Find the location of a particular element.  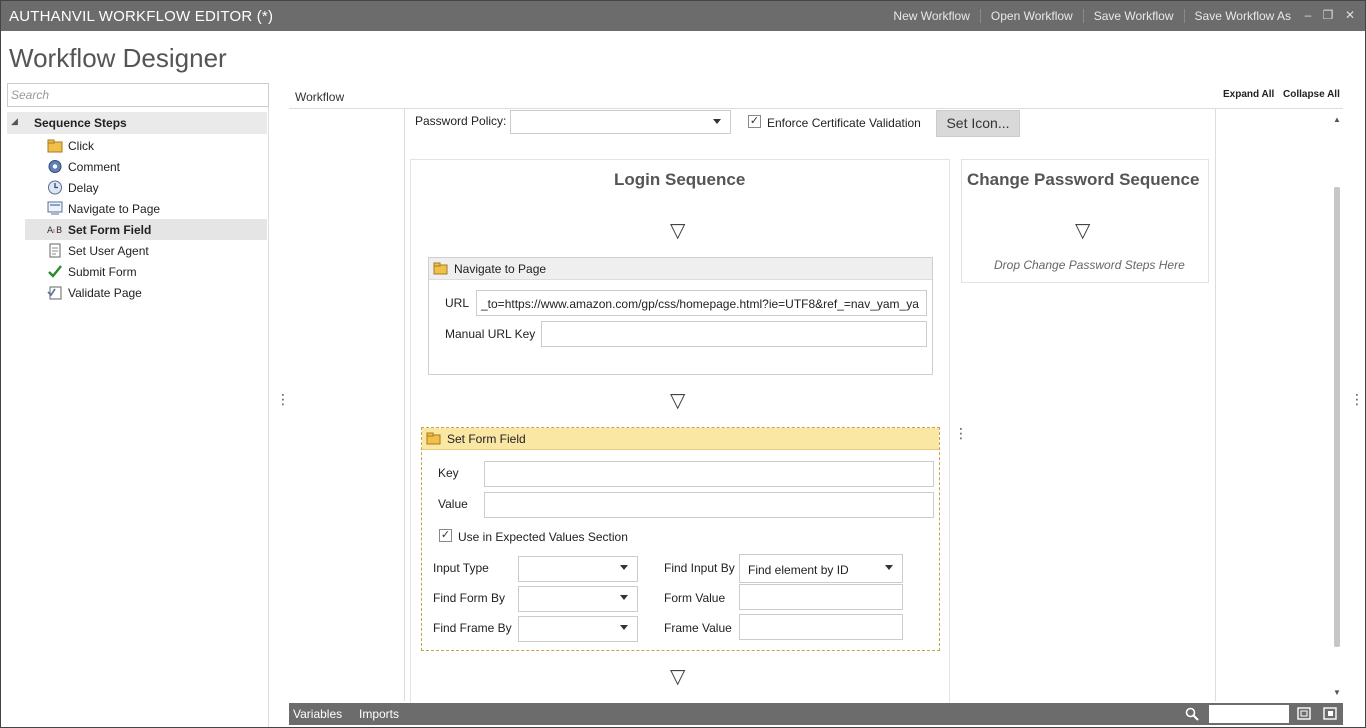

sidebar-item-label: Submit Form is located at coordinates (102, 272).